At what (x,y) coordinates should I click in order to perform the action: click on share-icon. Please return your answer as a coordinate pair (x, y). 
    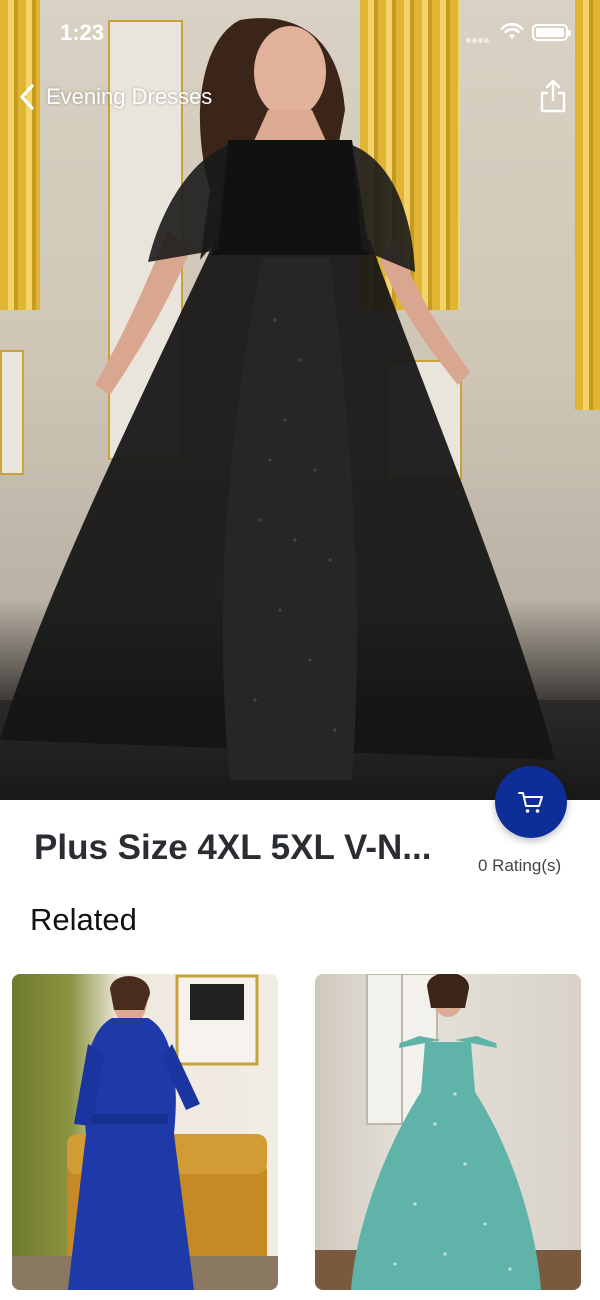
    Looking at the image, I should click on (553, 96).